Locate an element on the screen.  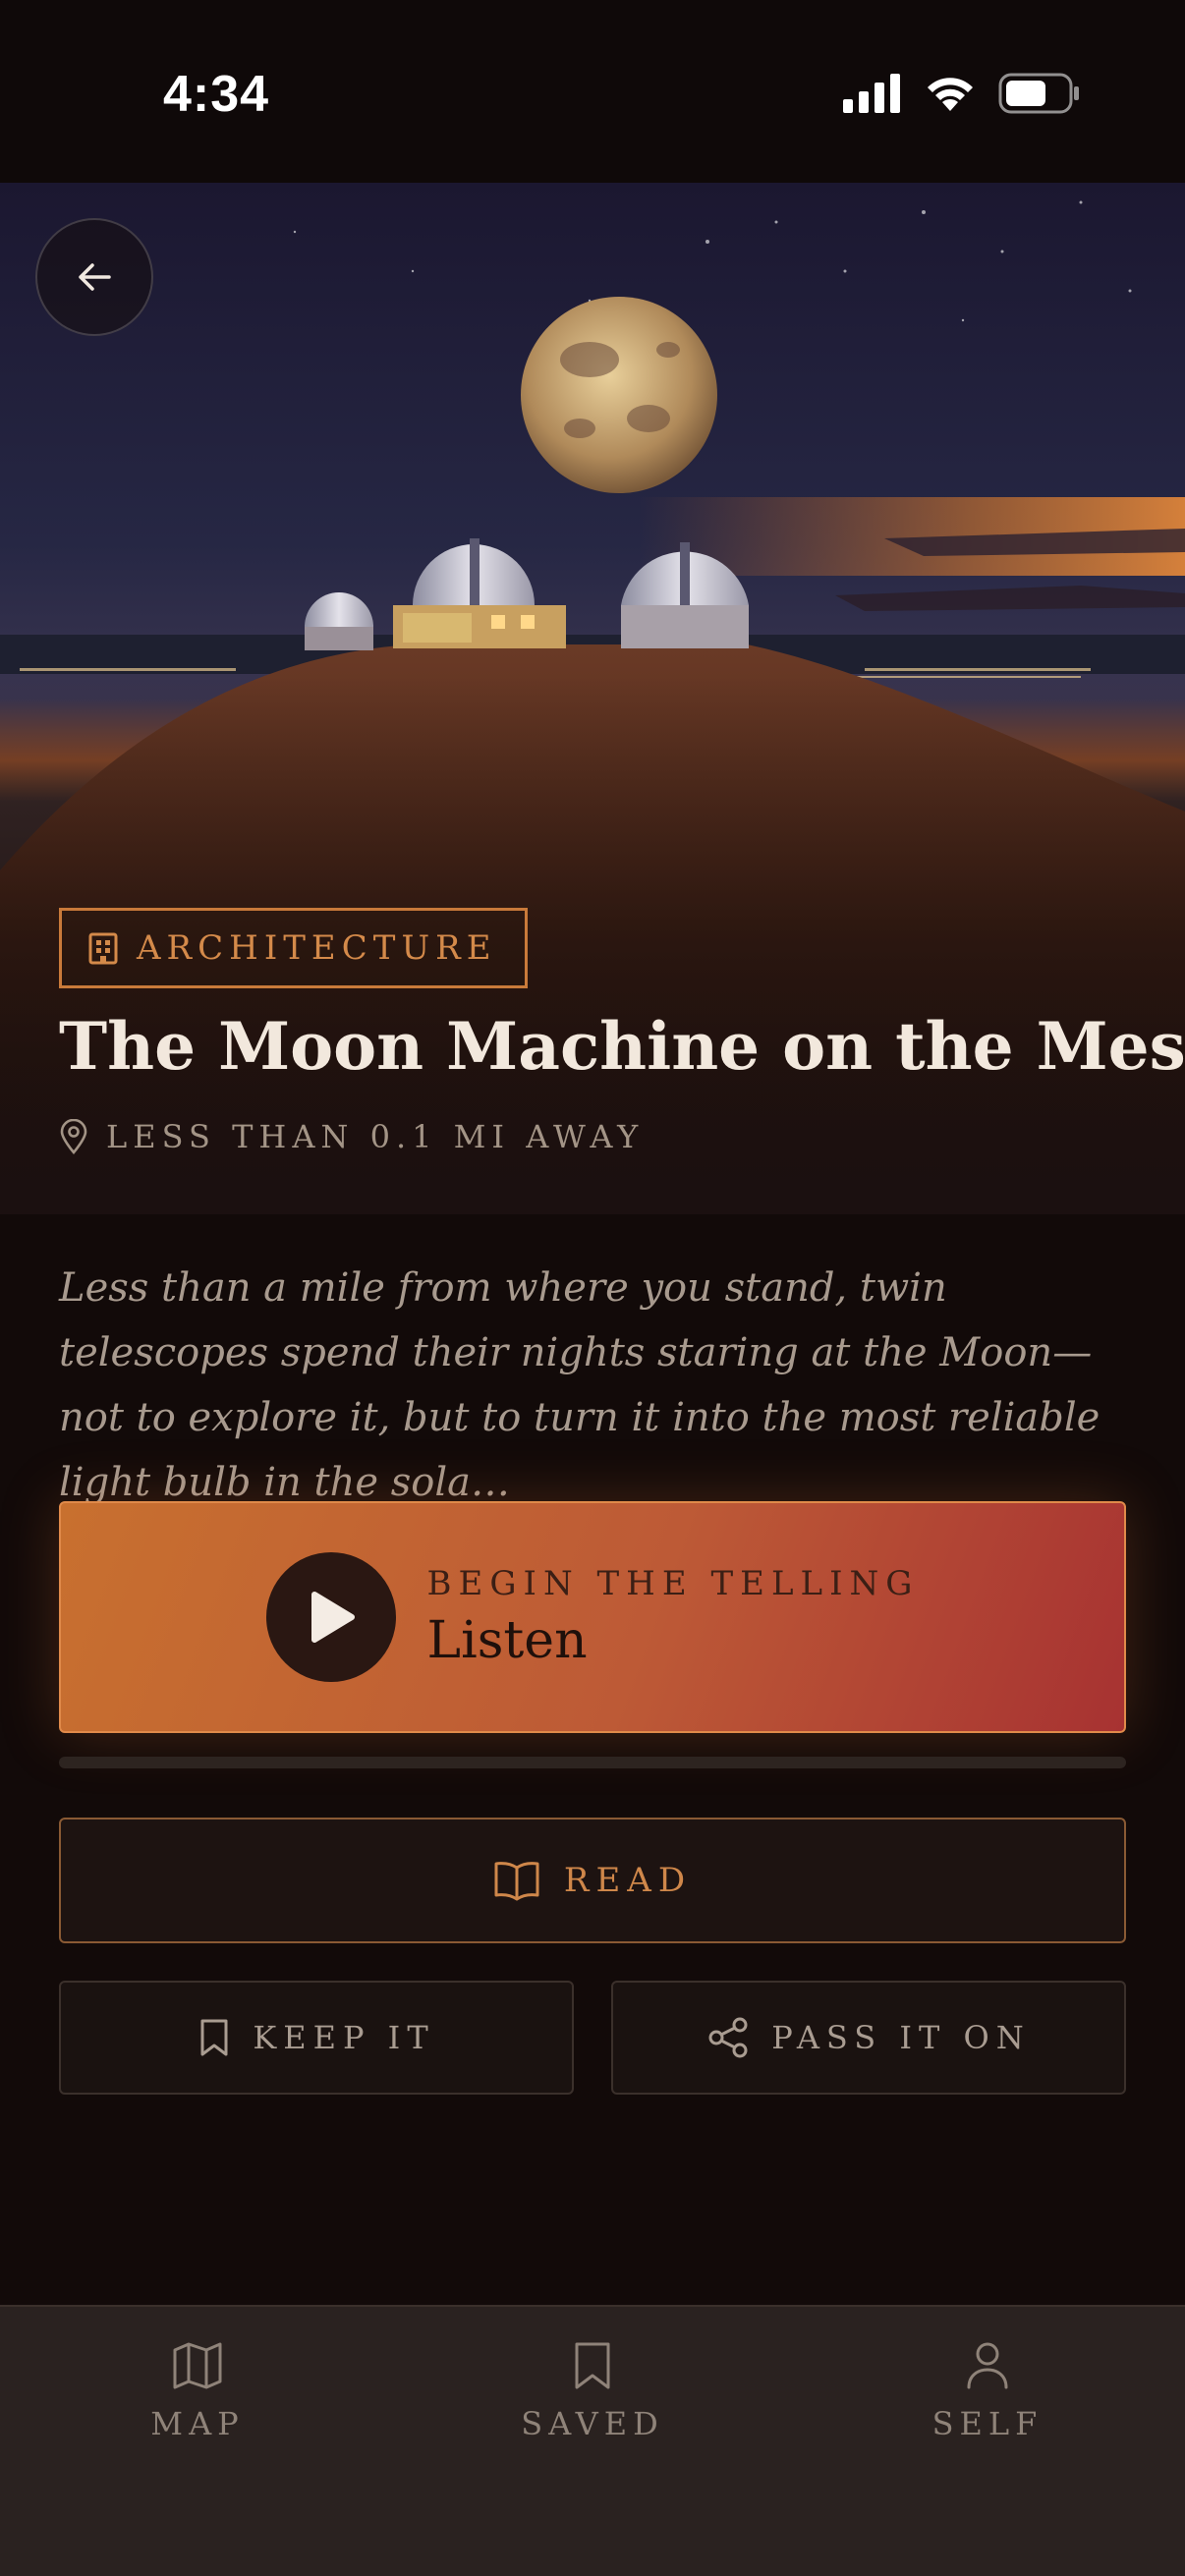
share-icon is located at coordinates (728, 2037).